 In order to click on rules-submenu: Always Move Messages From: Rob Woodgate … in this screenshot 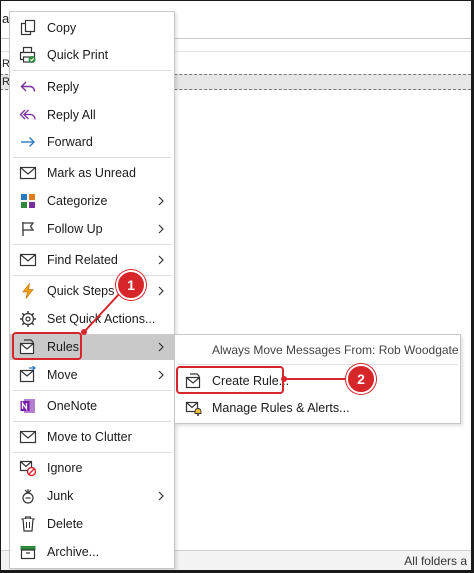, I will do `click(317, 379)`.